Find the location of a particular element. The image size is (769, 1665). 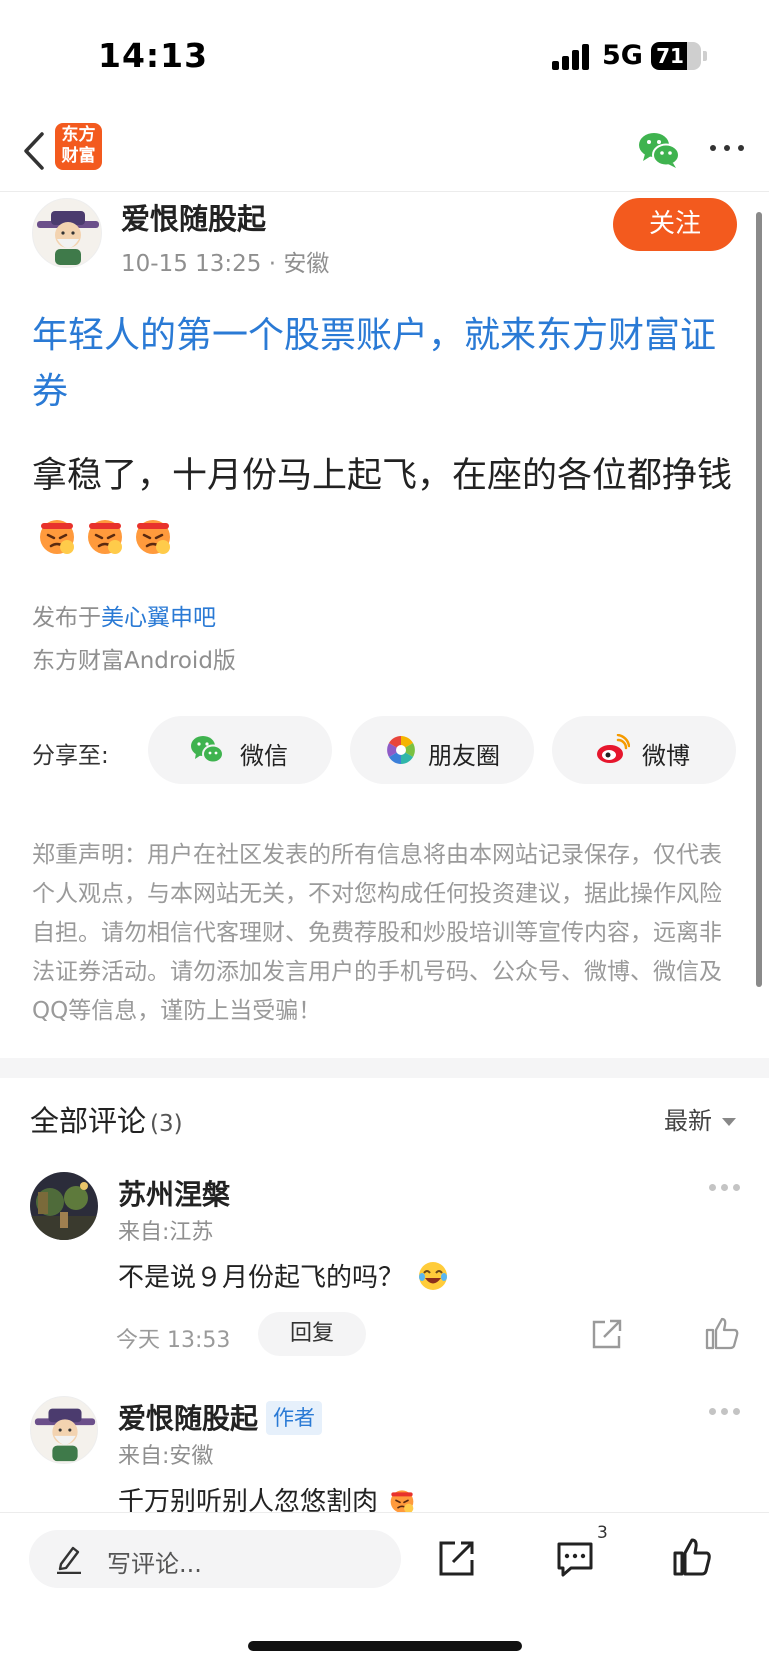

comment-count-badge: 3 is located at coordinates (602, 1533).